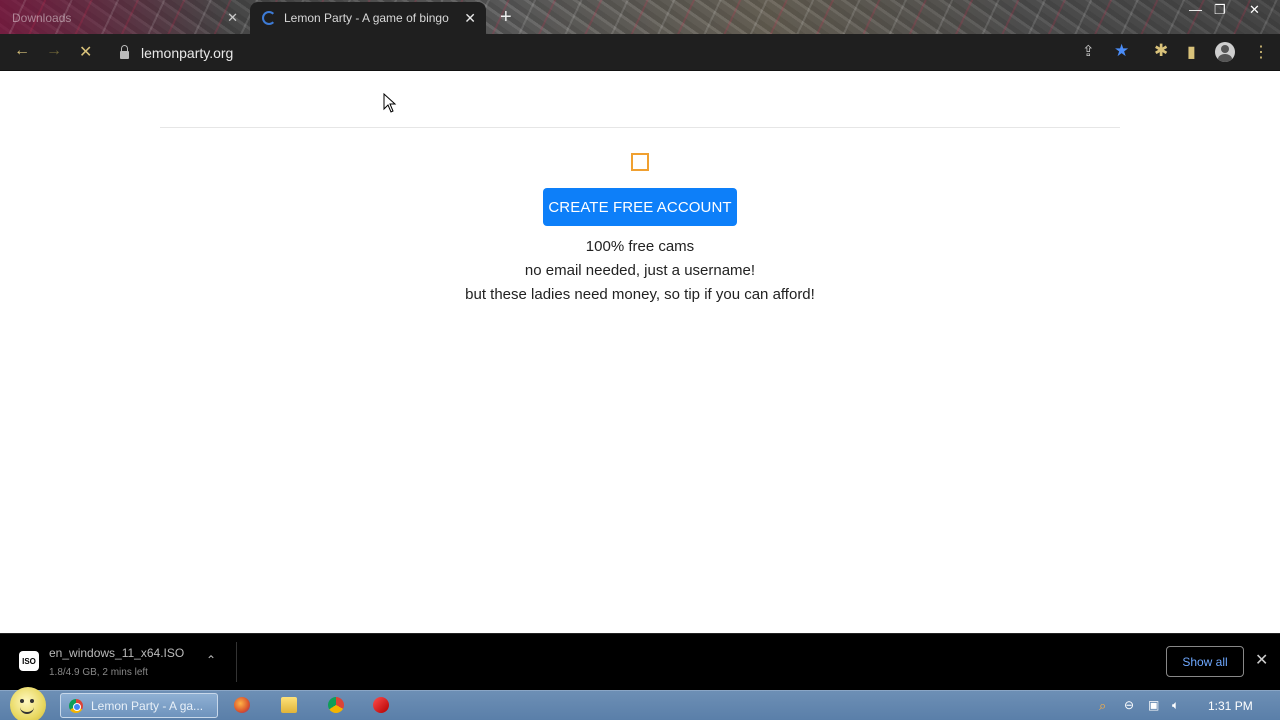  What do you see at coordinates (1161, 51) in the screenshot?
I see `extensions-icon: ✱` at bounding box center [1161, 51].